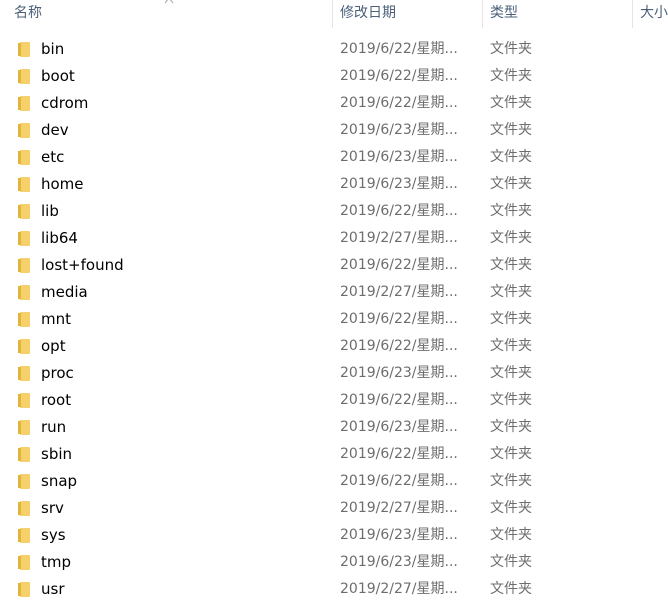 Image resolution: width=668 pixels, height=603 pixels. I want to click on file-row: sbin 2019/6/22/星期... 文件夹, so click(334, 454).